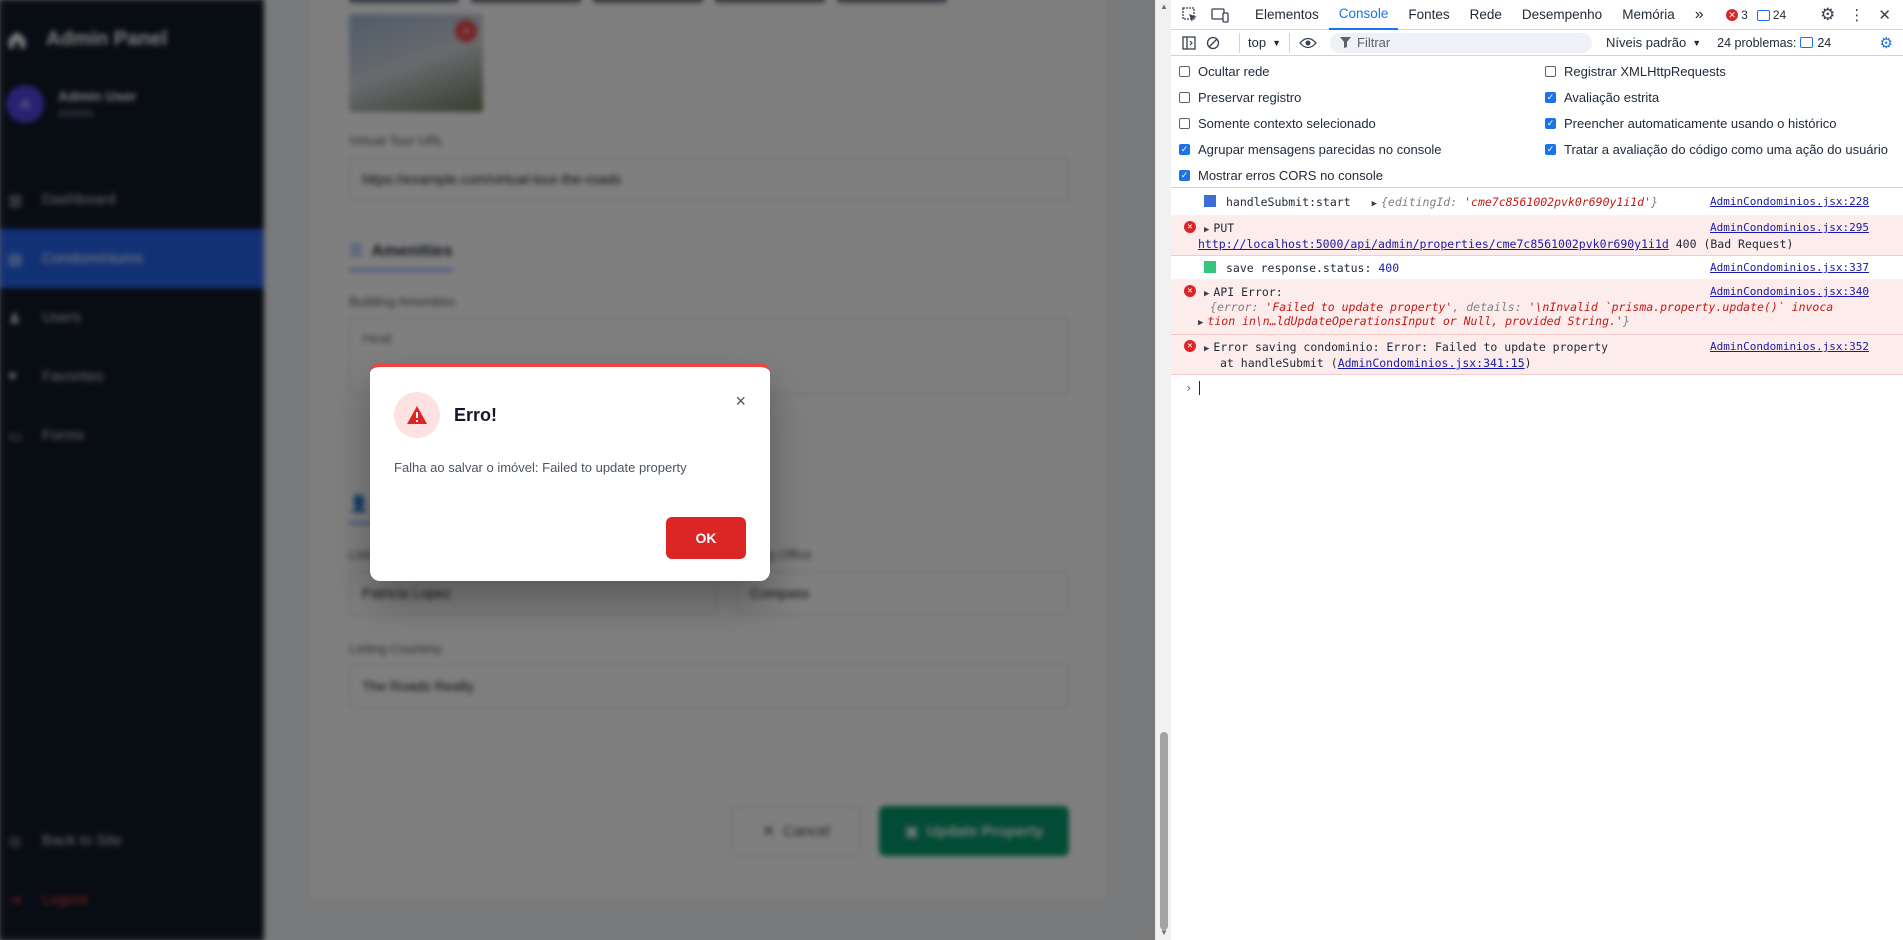 This screenshot has height=940, width=1903. I want to click on tab-performance: Desempenho, so click(1562, 15).